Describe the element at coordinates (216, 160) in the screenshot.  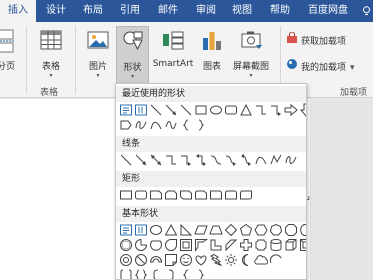
I see `curved-connector-shape-icon` at that location.